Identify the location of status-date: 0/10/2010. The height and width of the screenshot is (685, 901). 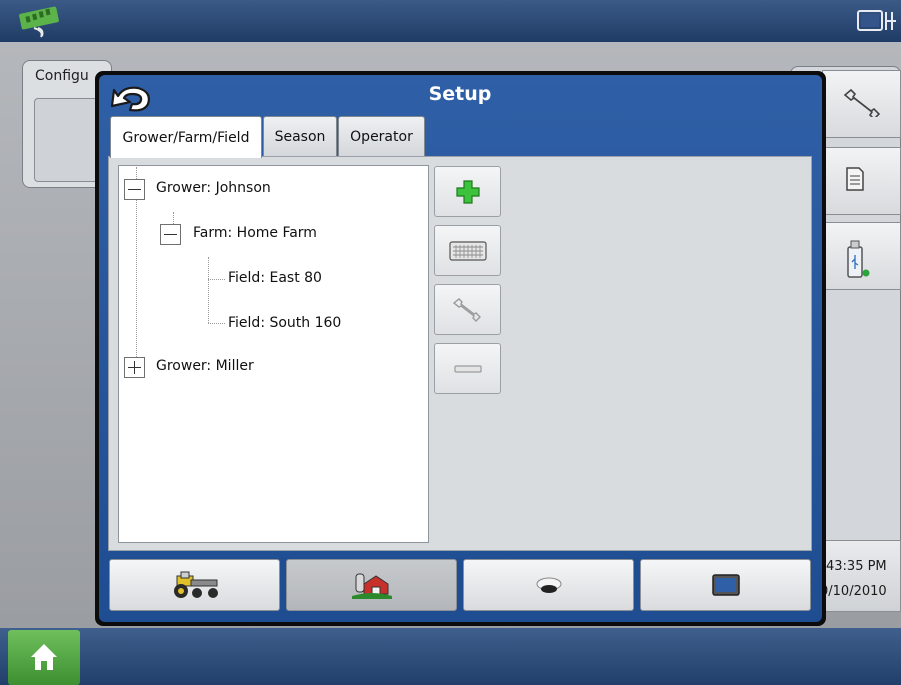
(853, 591).